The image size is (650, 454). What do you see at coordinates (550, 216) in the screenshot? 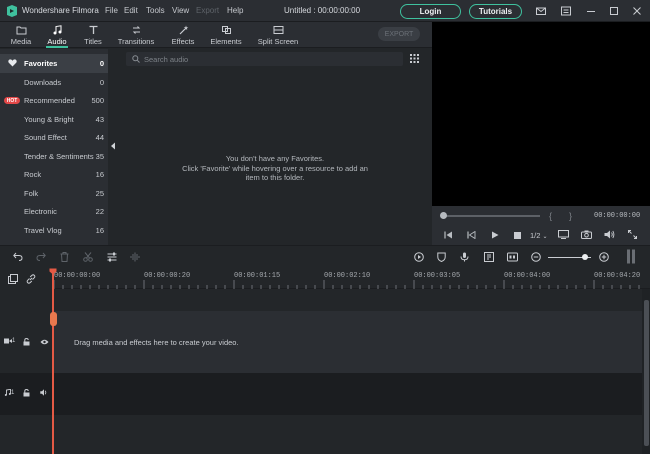
I see `mark-in-button: {` at bounding box center [550, 216].